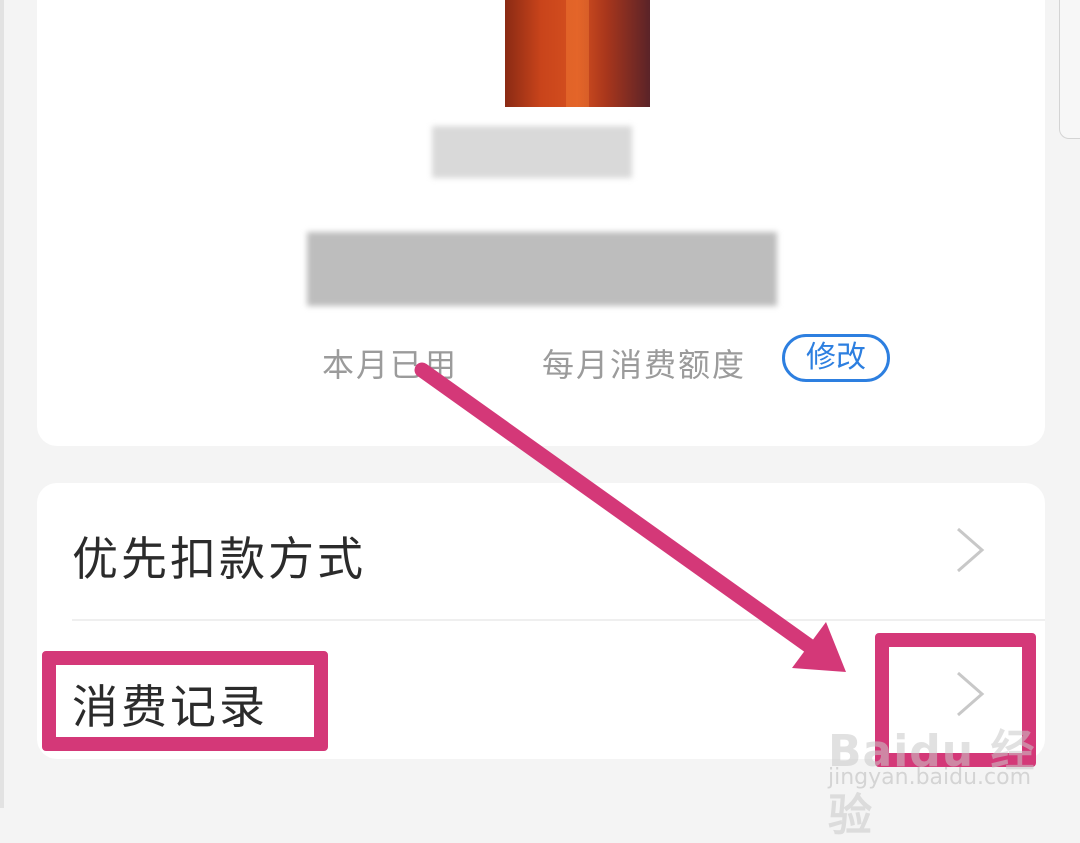 This screenshot has height=843, width=1080. I want to click on watermark: Baidu 经验 jingyan.baidu.com, so click(953, 778).